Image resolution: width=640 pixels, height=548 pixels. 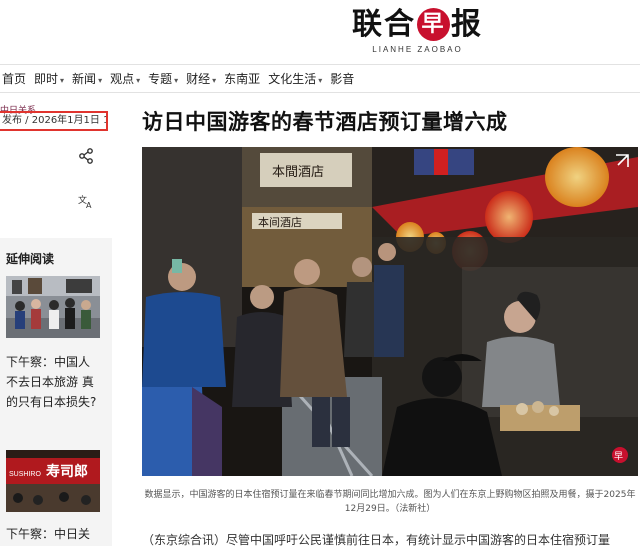 I want to click on thumb-brand-text: SUSHIRO, so click(x=25, y=474).